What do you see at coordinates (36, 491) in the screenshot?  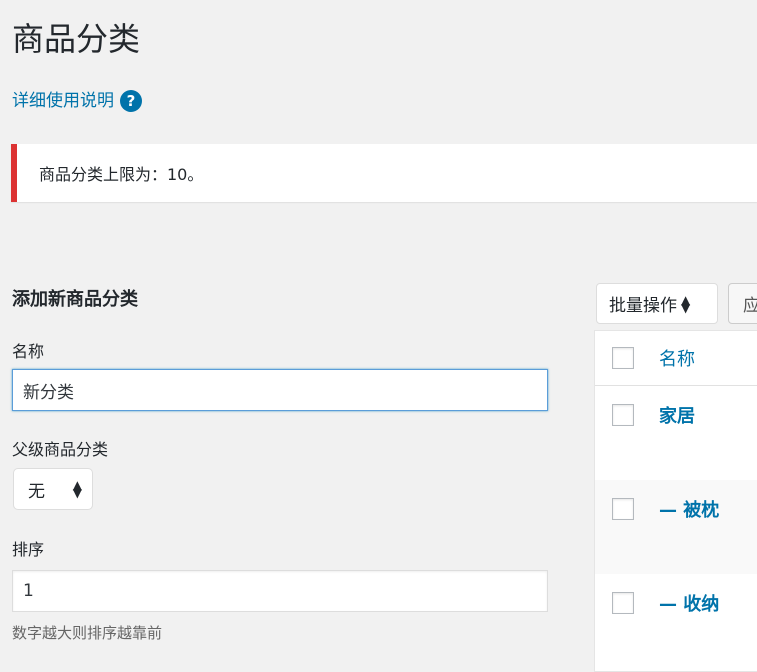 I see `parent-category-value: 无` at bounding box center [36, 491].